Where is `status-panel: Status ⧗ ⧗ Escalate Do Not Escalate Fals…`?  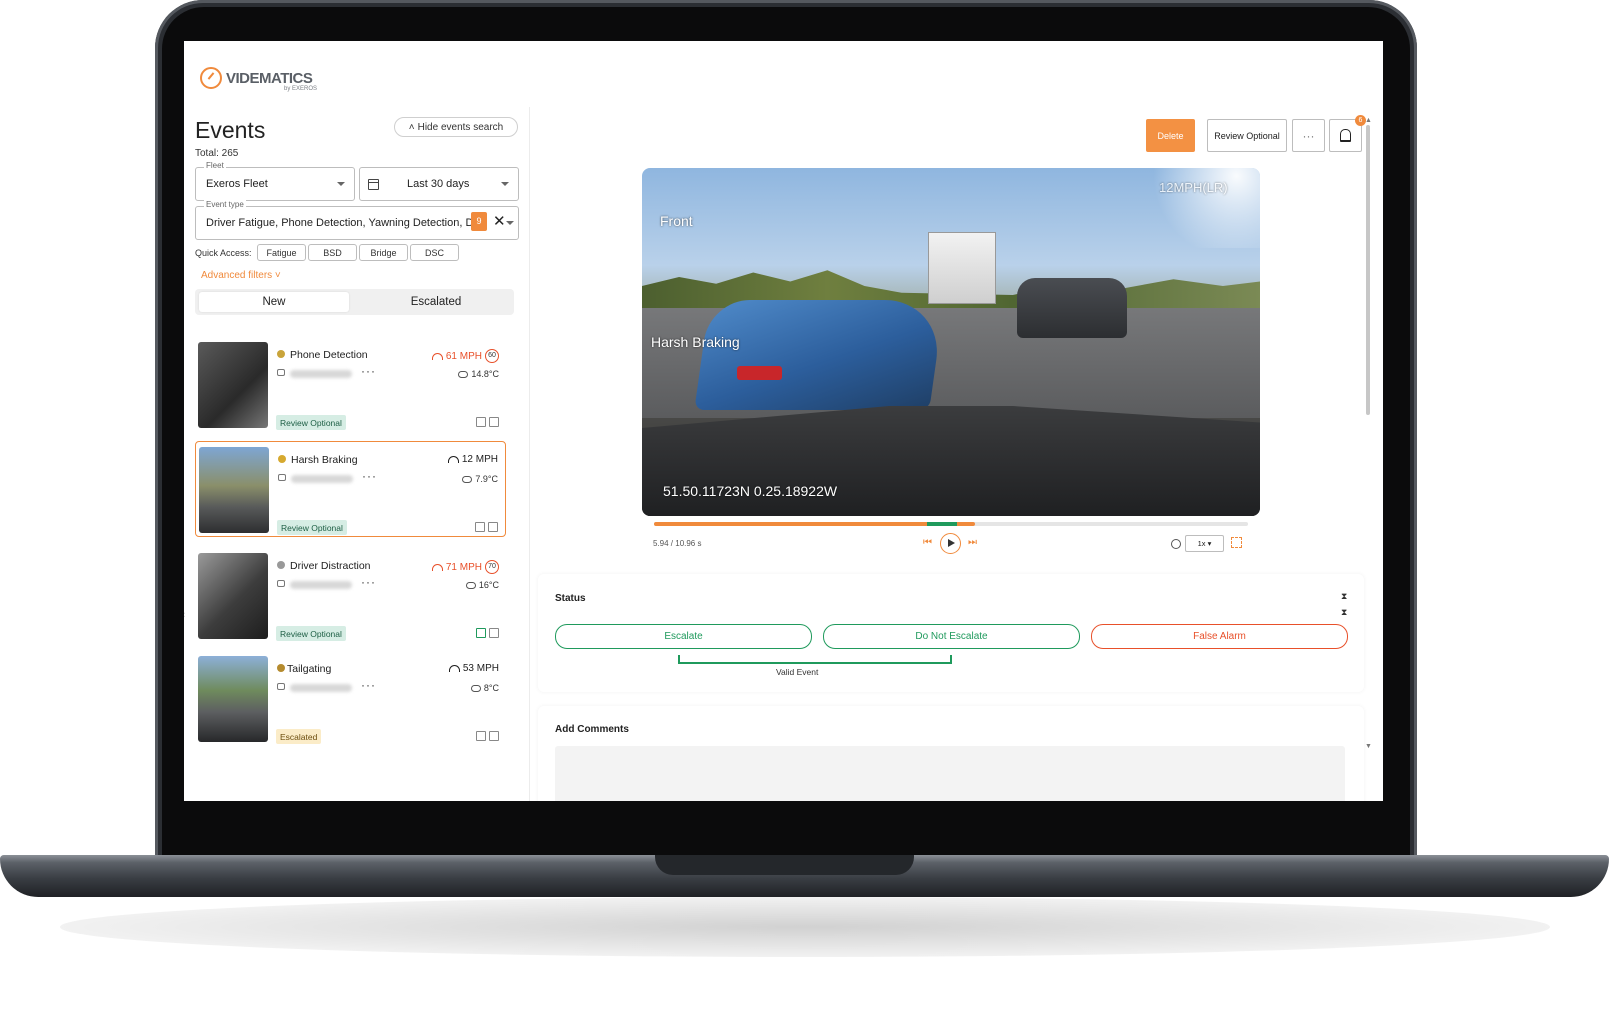
status-panel: Status ⧗ ⧗ Escalate Do Not Escalate Fals… is located at coordinates (951, 633).